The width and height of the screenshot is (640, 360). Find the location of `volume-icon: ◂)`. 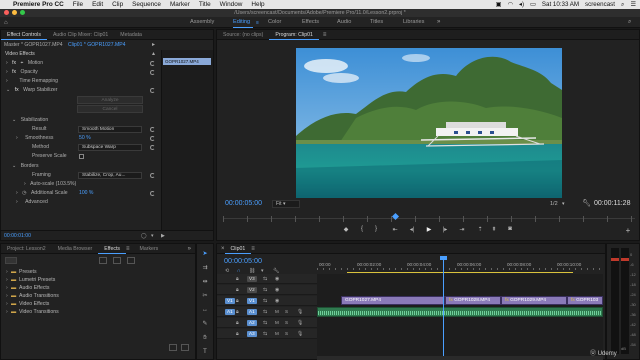

volume-icon: ◂) is located at coordinates (521, 4).